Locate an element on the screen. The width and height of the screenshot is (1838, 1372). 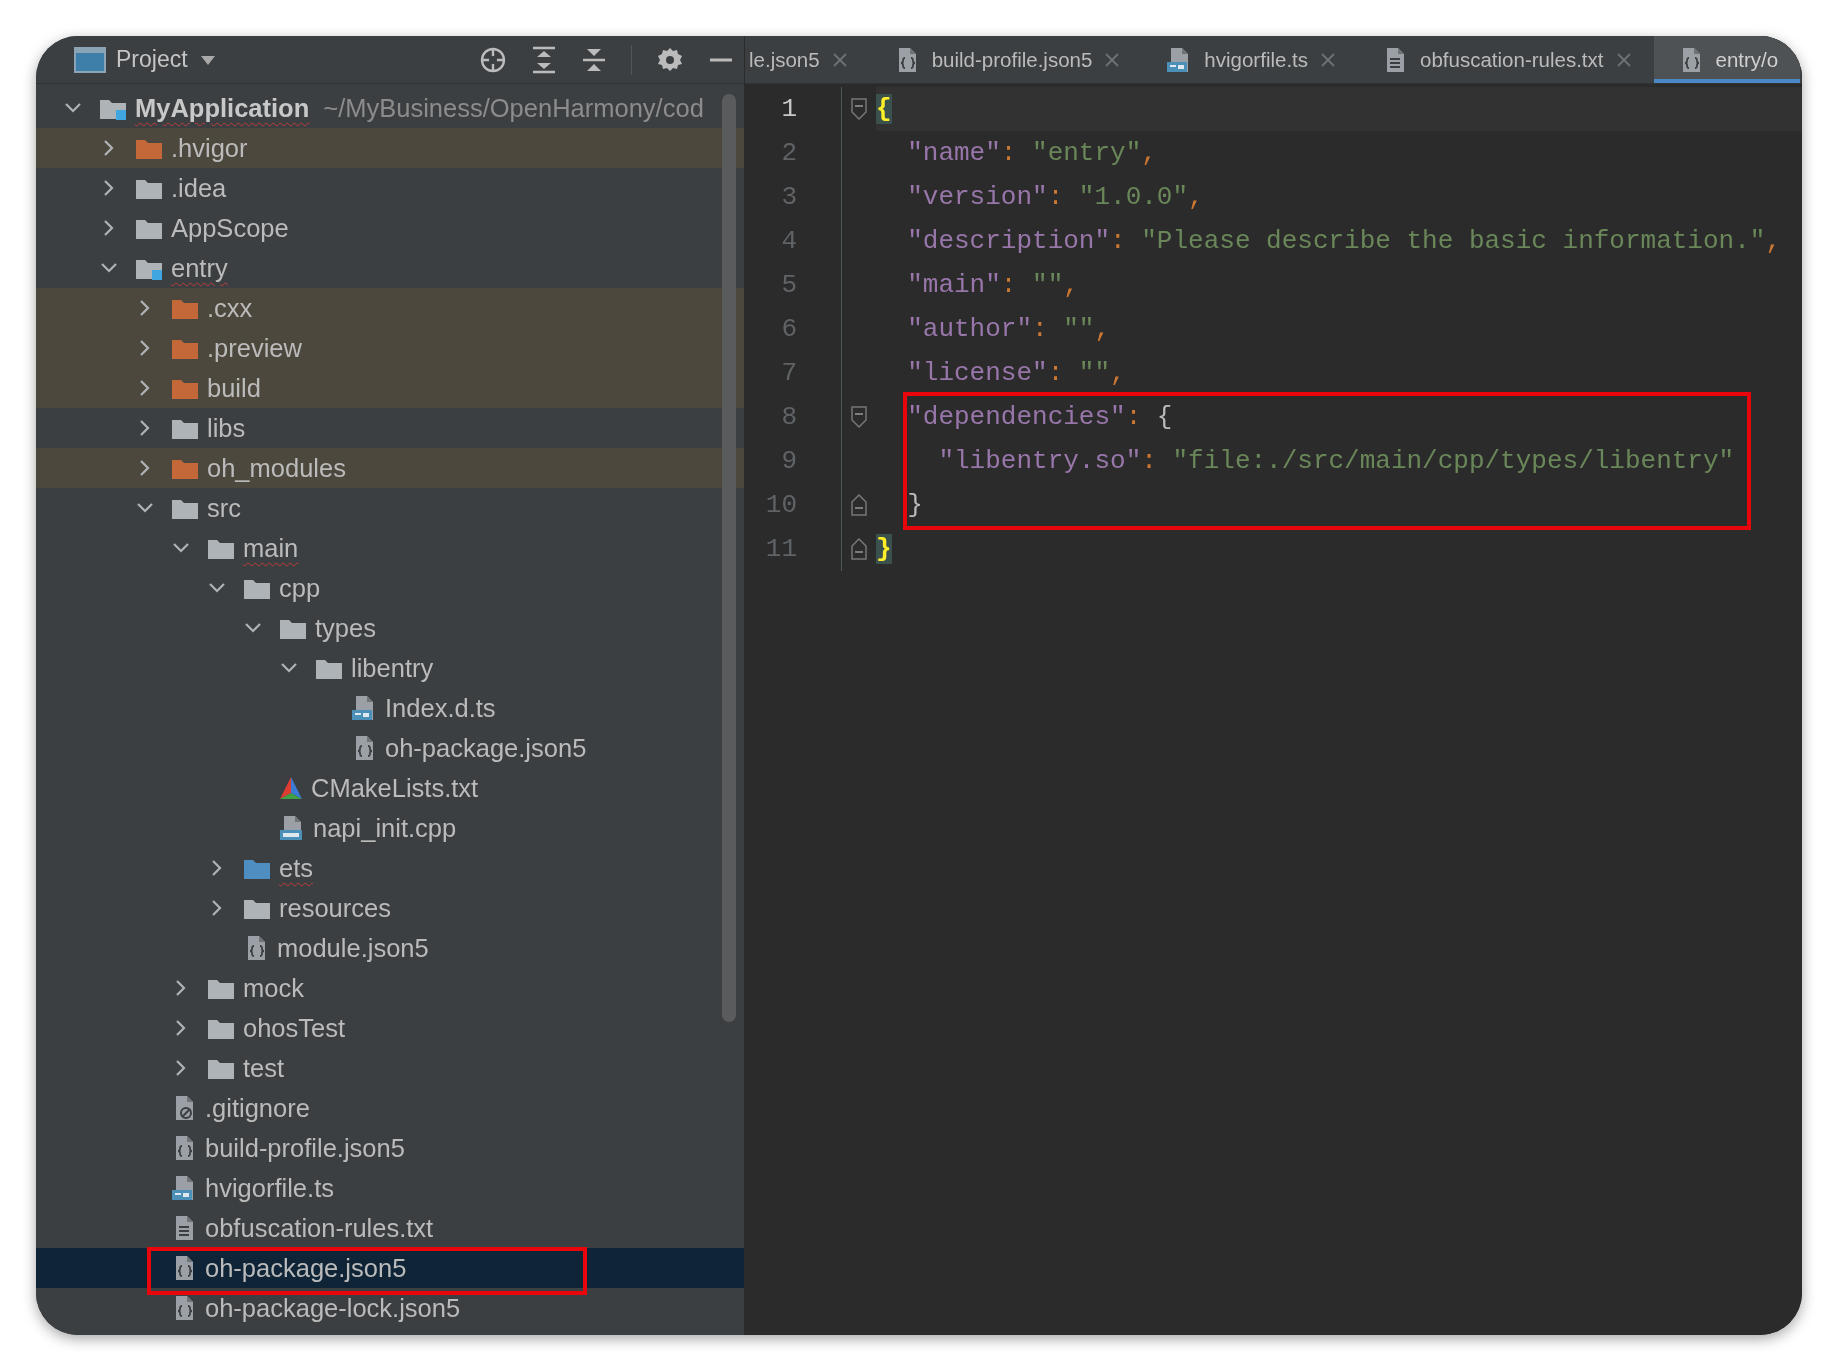
tree-item: .preview is located at coordinates (390, 348).